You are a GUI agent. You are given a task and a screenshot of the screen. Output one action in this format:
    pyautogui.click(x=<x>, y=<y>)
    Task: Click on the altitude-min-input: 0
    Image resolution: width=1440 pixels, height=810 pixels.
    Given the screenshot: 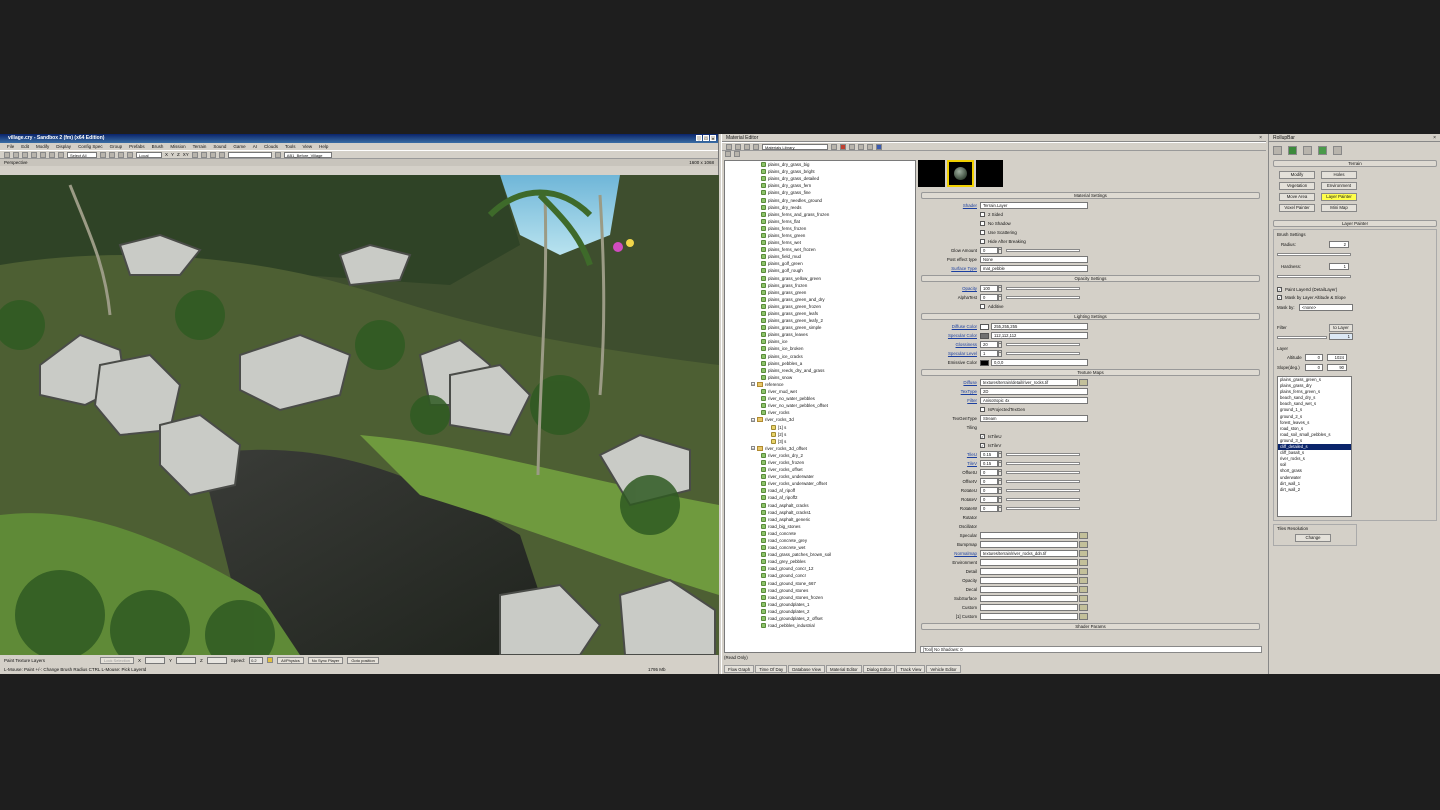 What is the action you would take?
    pyautogui.click(x=1314, y=357)
    